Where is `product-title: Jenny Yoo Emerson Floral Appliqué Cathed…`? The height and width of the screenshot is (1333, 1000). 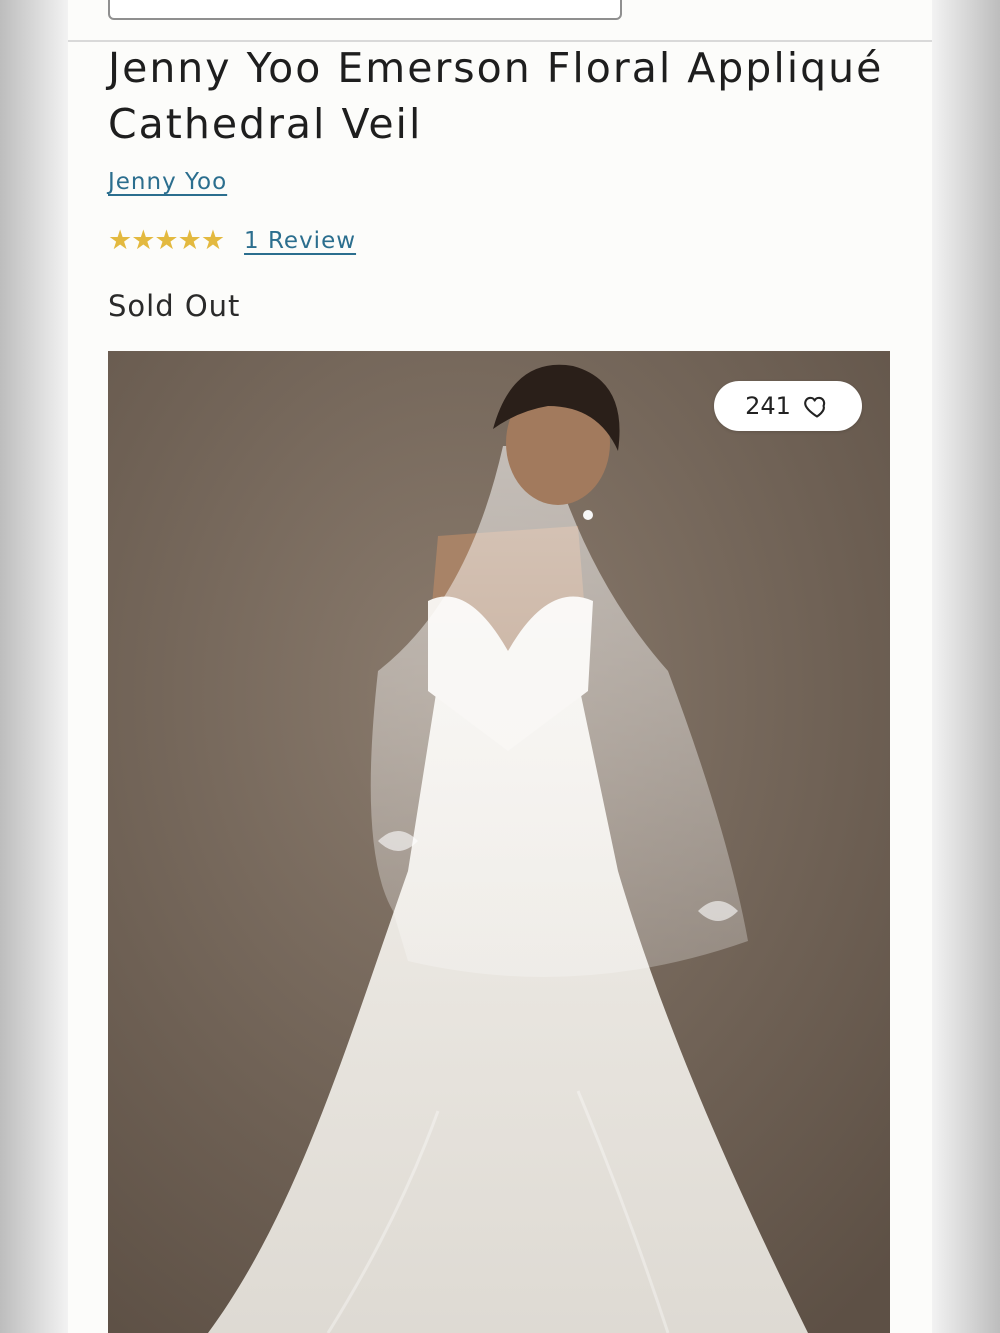
product-title: Jenny Yoo Emerson Floral Appliqué Cathed… is located at coordinates (496, 96).